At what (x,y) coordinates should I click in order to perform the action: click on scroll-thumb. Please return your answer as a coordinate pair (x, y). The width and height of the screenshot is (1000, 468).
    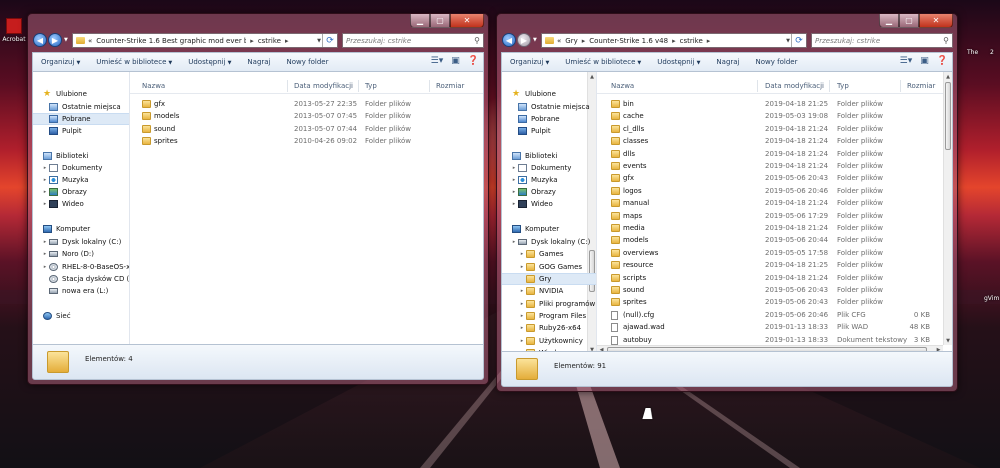
    Looking at the image, I should click on (948, 116).